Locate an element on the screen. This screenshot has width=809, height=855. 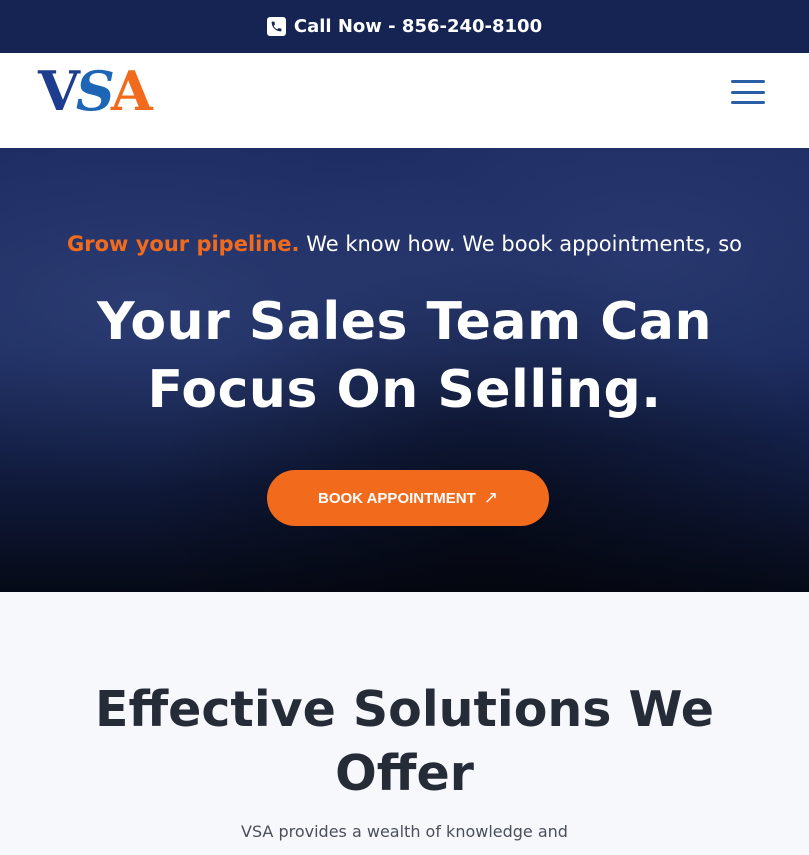
logo-letter-v: V is located at coordinates (59, 91).